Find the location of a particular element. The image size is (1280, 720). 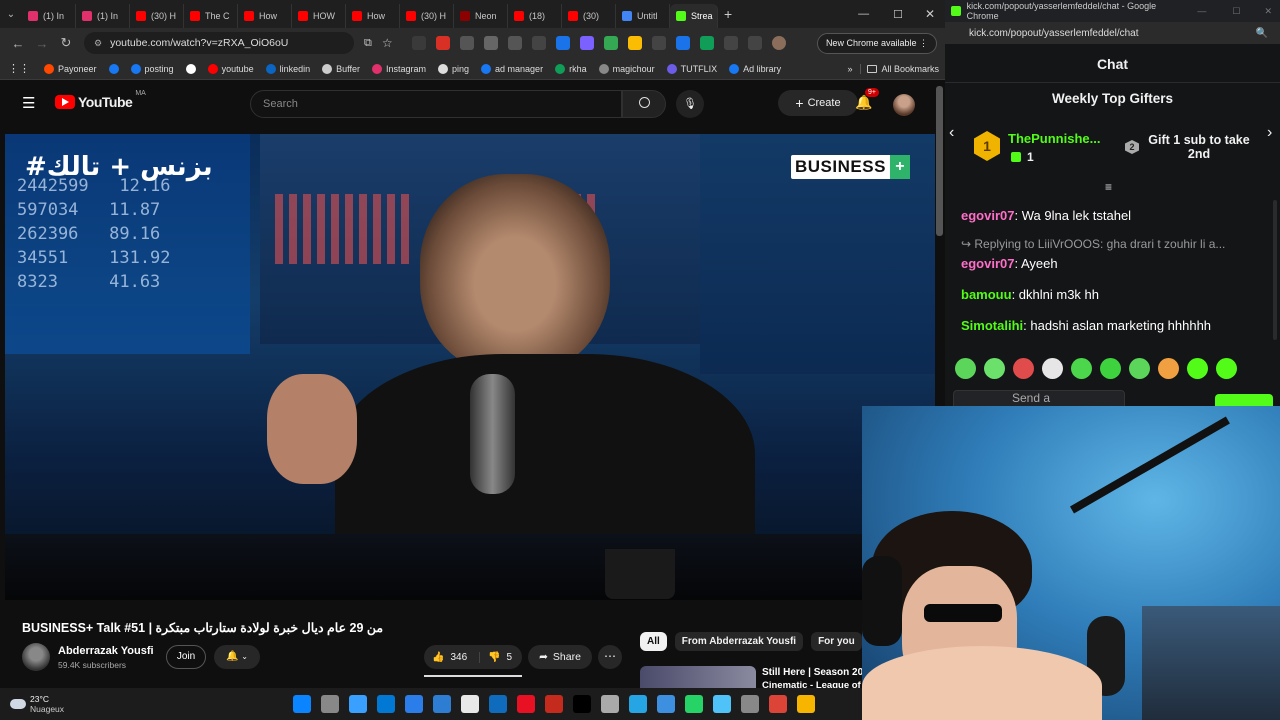

channel-avatar is located at coordinates (36, 657).